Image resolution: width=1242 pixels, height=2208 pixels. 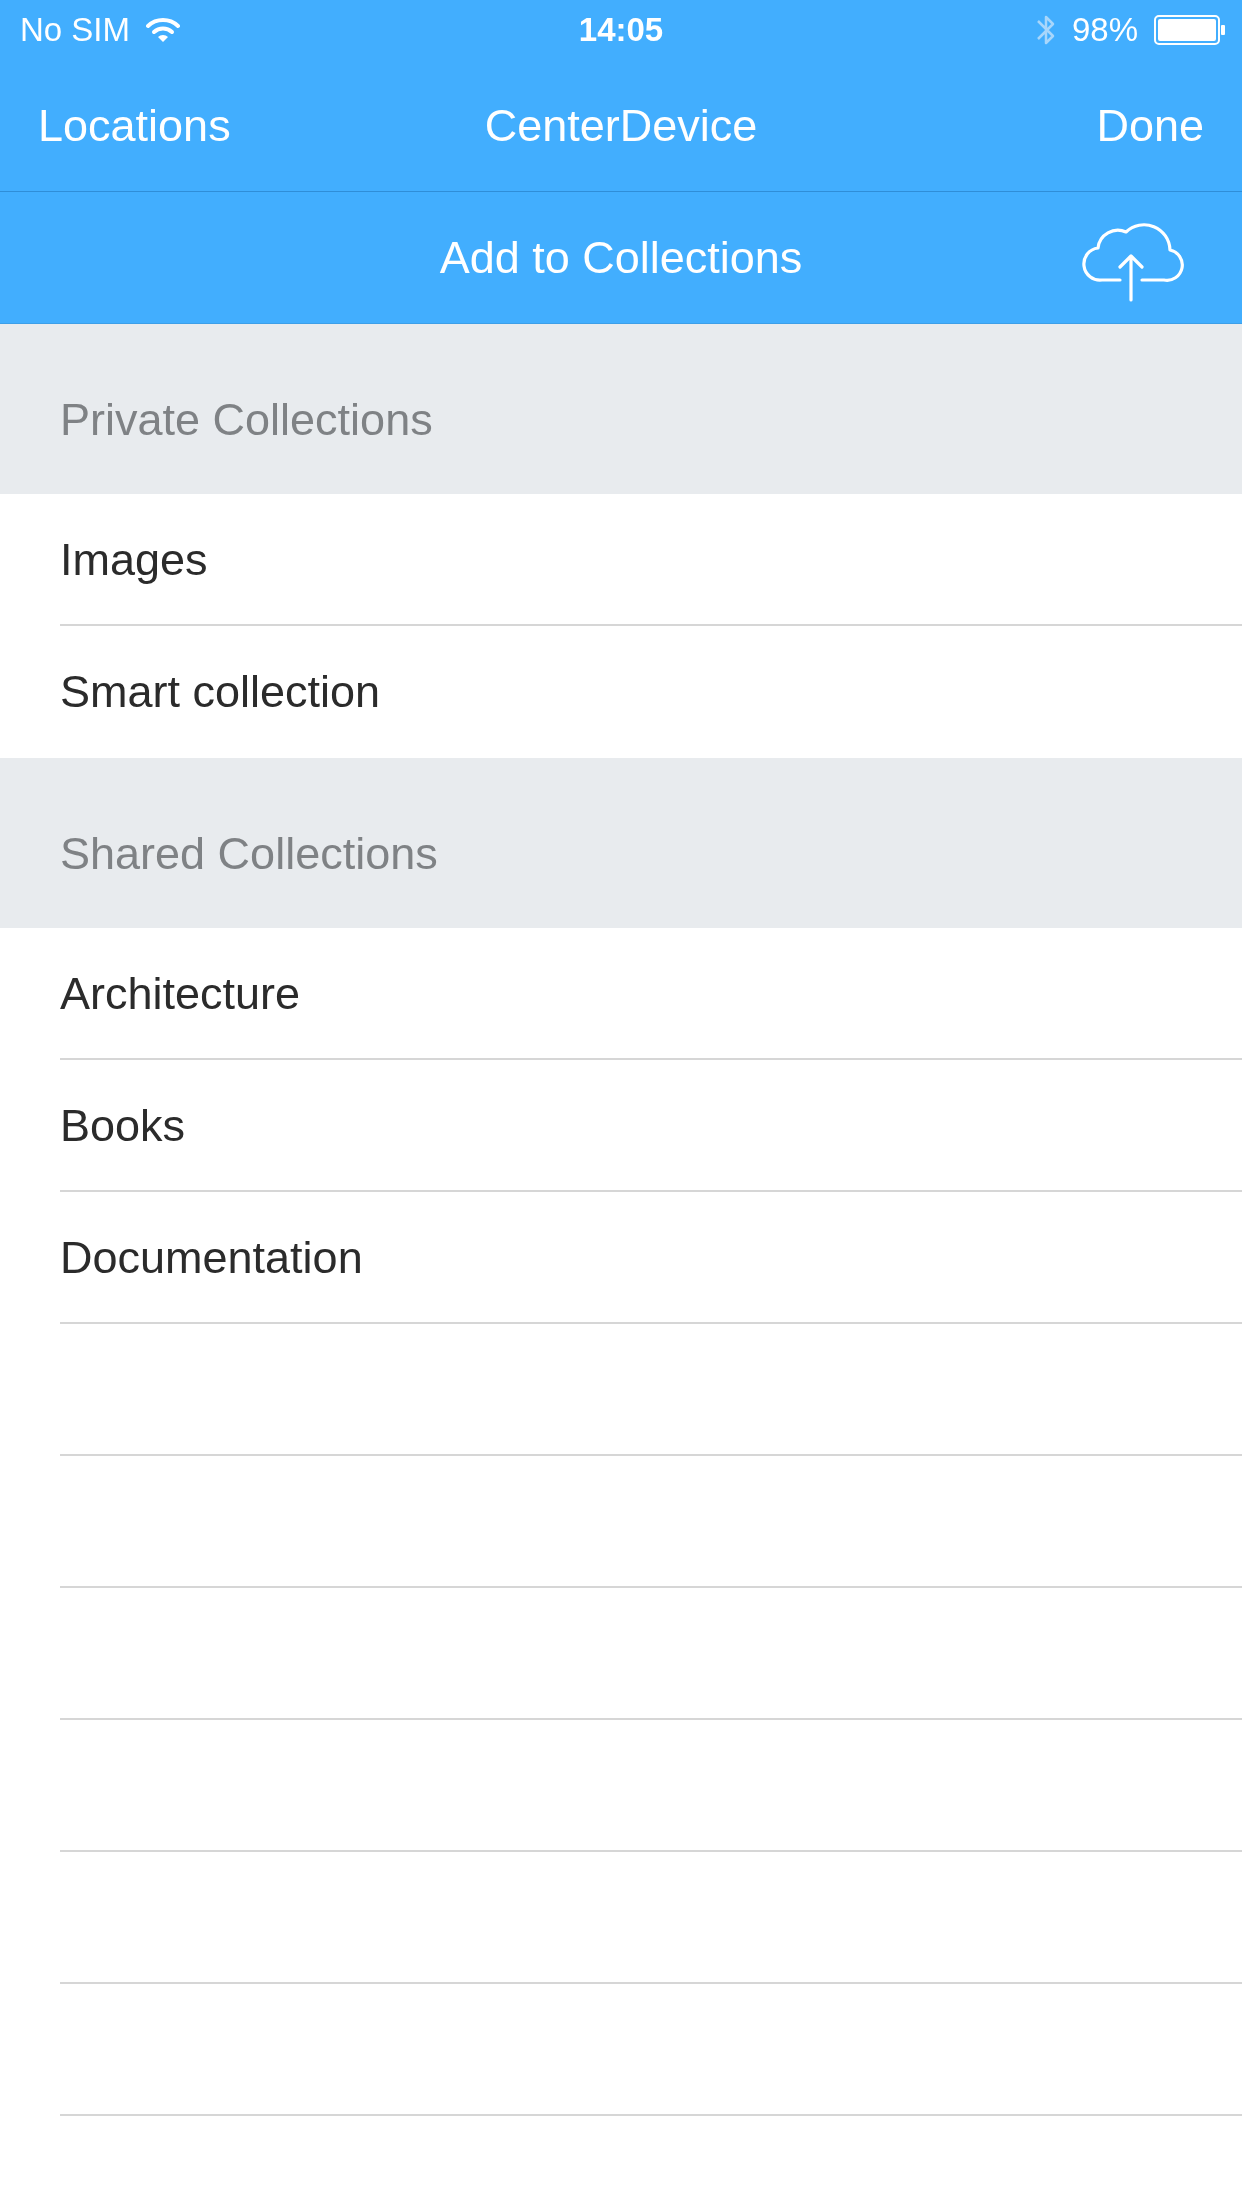 I want to click on carrier-text: No SIM, so click(x=75, y=30).